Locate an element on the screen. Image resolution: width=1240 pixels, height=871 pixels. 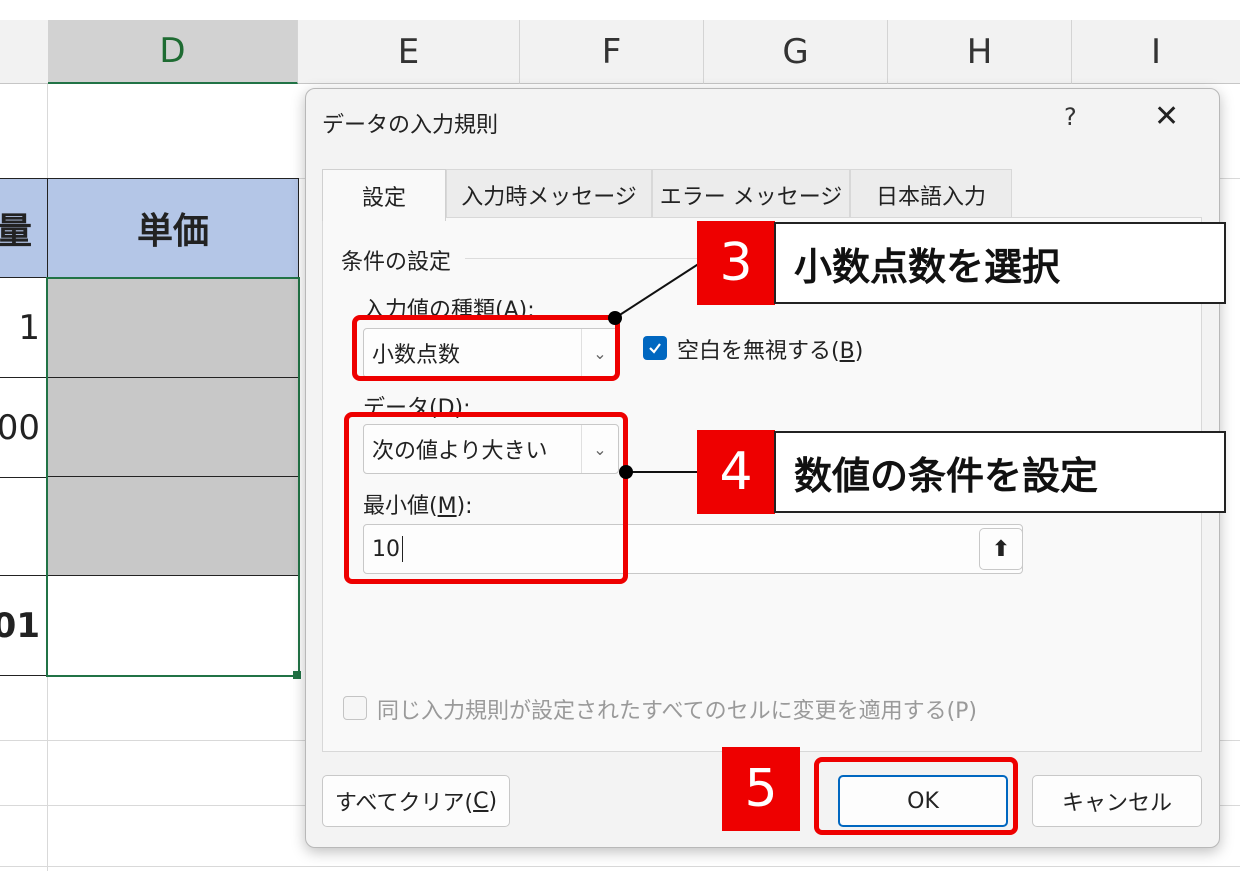
step3-highlight is located at coordinates (486, 348).